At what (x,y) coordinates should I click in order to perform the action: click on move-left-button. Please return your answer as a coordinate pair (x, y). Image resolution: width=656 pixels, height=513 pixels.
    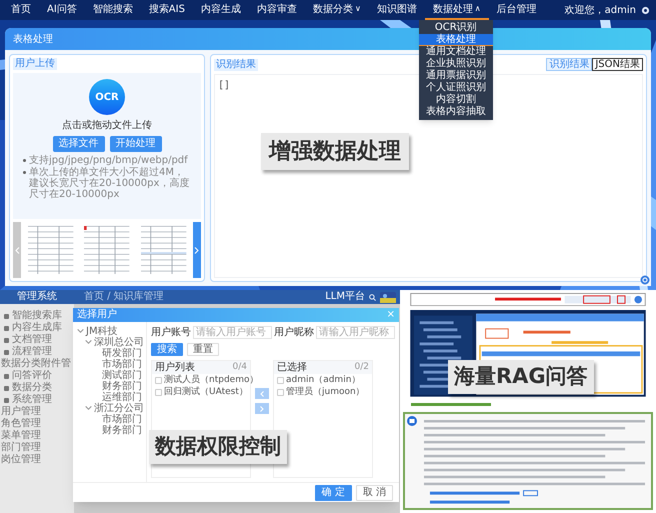
    Looking at the image, I should click on (262, 393).